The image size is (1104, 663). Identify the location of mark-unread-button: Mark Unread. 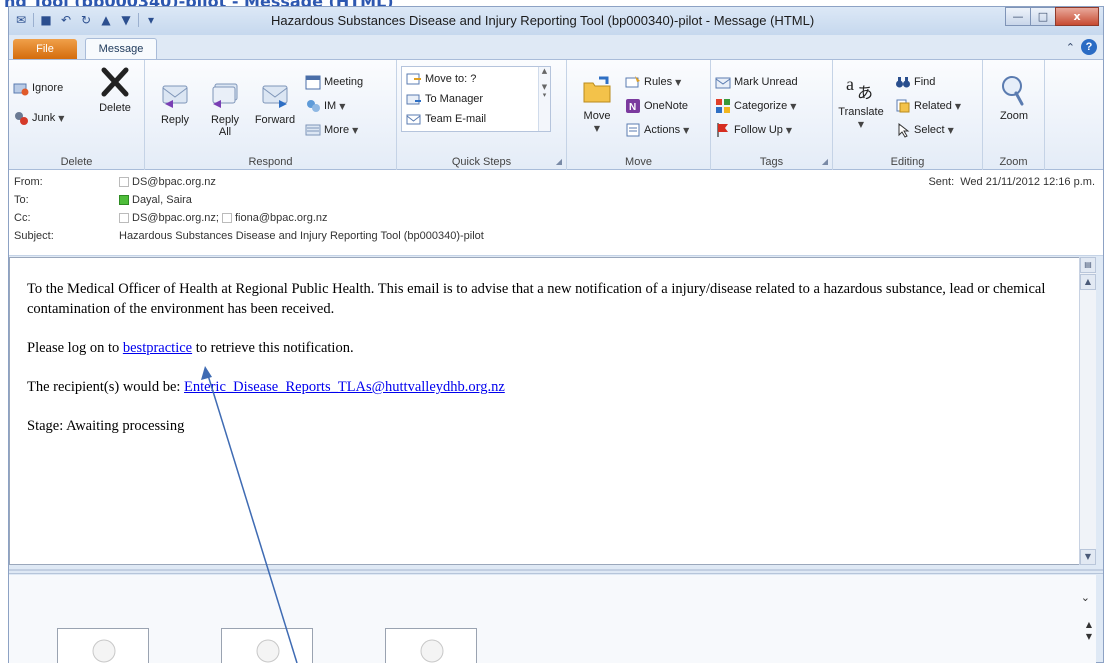
(756, 82).